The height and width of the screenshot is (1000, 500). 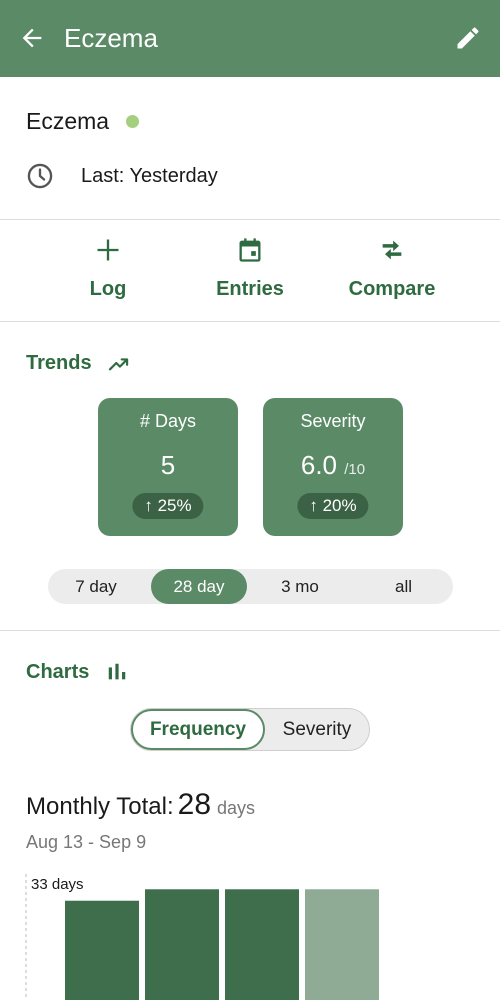 What do you see at coordinates (198, 729) in the screenshot?
I see `tab-frequency: Frequency` at bounding box center [198, 729].